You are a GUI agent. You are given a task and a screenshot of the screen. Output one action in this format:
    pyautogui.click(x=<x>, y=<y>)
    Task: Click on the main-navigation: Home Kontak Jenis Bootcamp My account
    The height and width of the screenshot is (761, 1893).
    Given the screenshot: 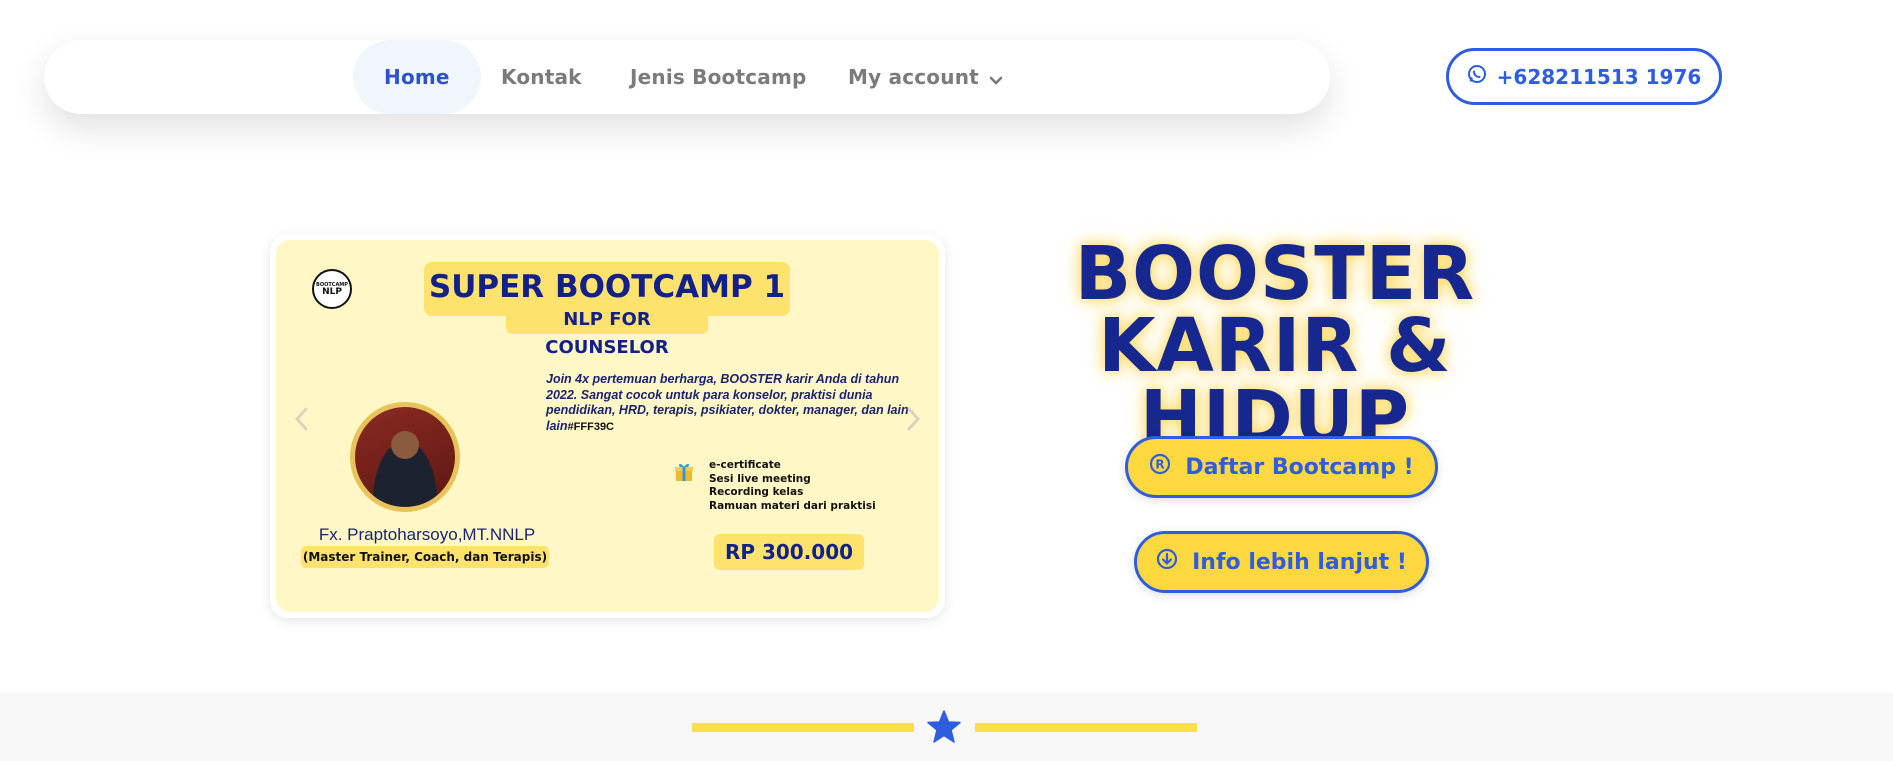 What is the action you would take?
    pyautogui.click(x=687, y=77)
    